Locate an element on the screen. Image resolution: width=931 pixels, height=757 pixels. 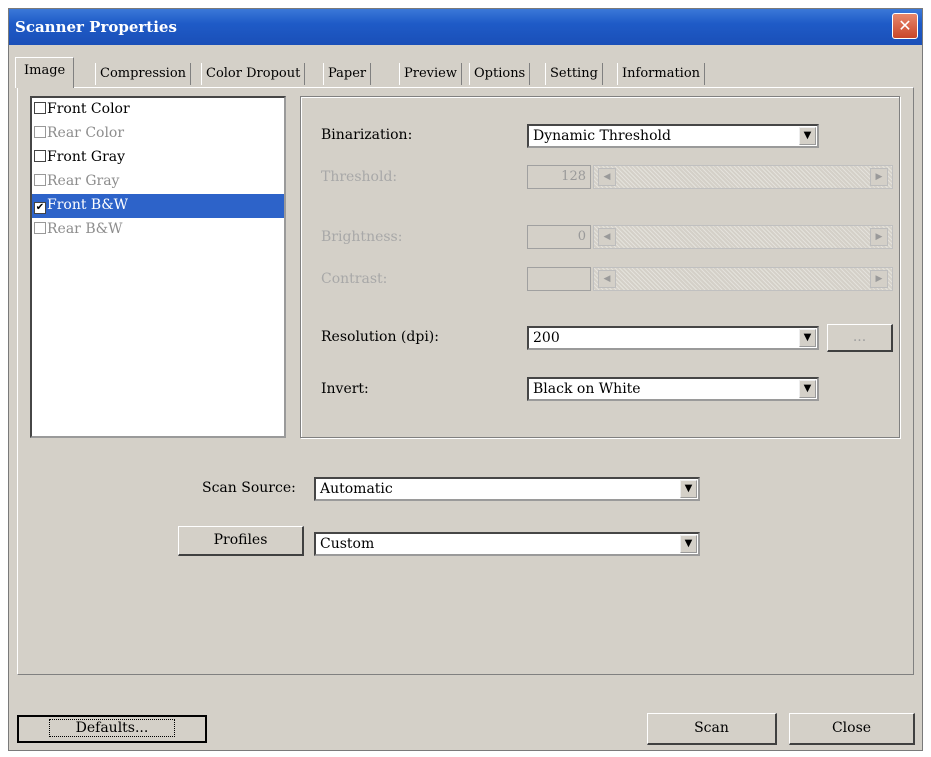
scan-button: Scan is located at coordinates (712, 729).